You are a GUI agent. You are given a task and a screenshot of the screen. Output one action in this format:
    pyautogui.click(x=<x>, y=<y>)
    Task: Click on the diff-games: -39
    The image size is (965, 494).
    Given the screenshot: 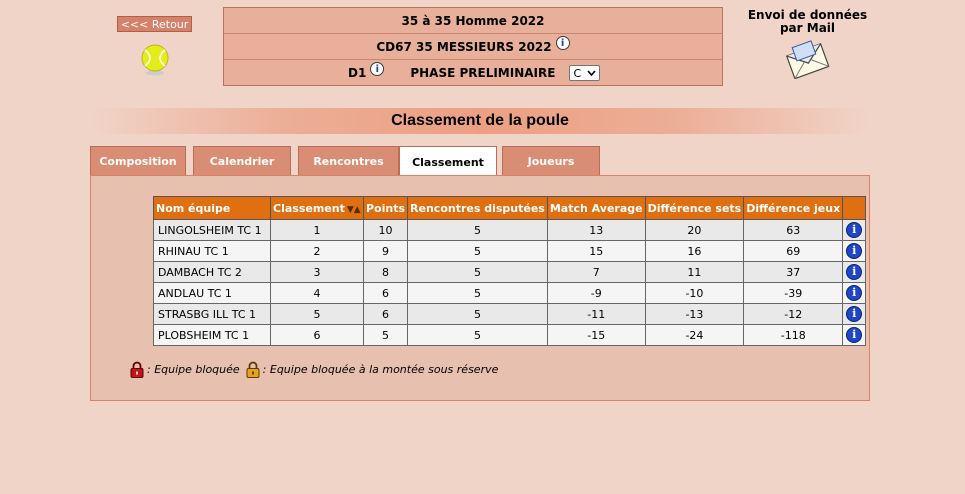 What is the action you would take?
    pyautogui.click(x=793, y=293)
    